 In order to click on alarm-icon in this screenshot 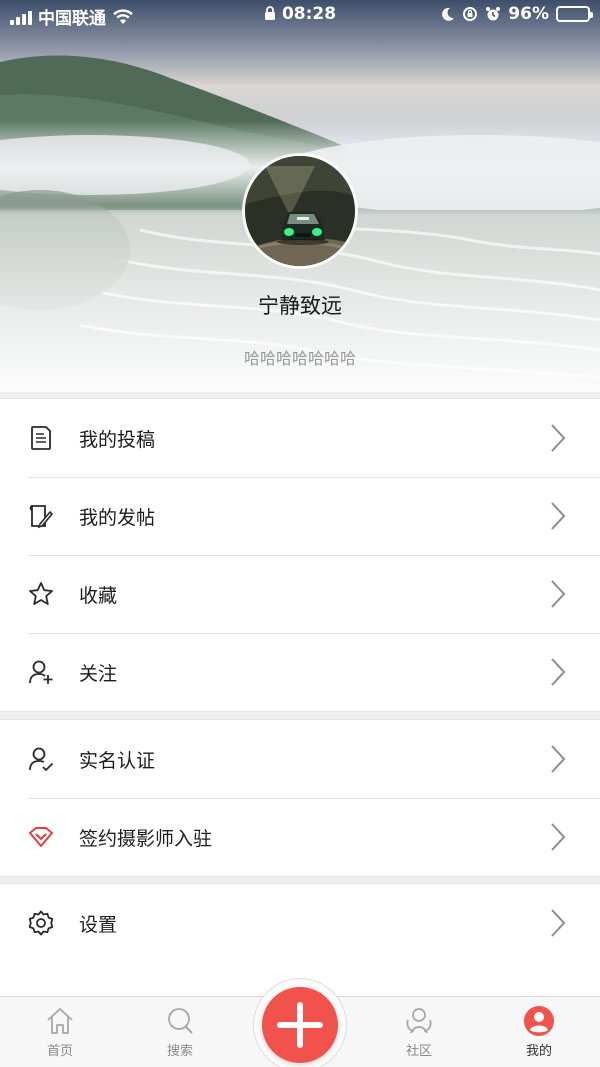, I will do `click(493, 14)`.